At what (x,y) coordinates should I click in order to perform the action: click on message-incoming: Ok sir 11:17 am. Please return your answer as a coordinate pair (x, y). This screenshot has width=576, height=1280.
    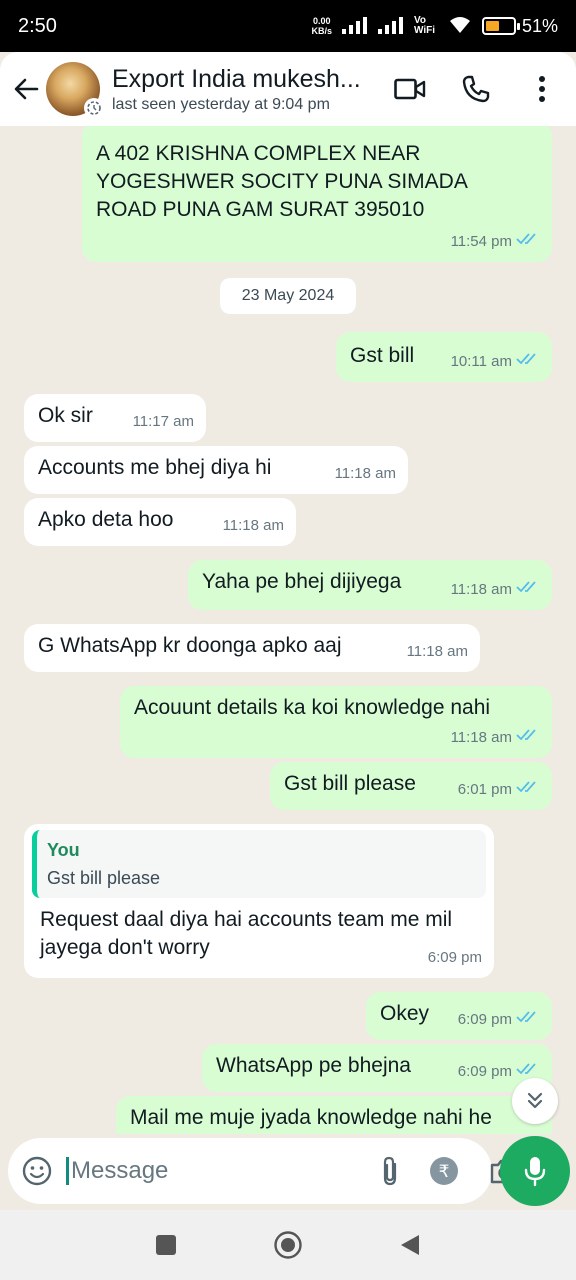
    Looking at the image, I should click on (115, 418).